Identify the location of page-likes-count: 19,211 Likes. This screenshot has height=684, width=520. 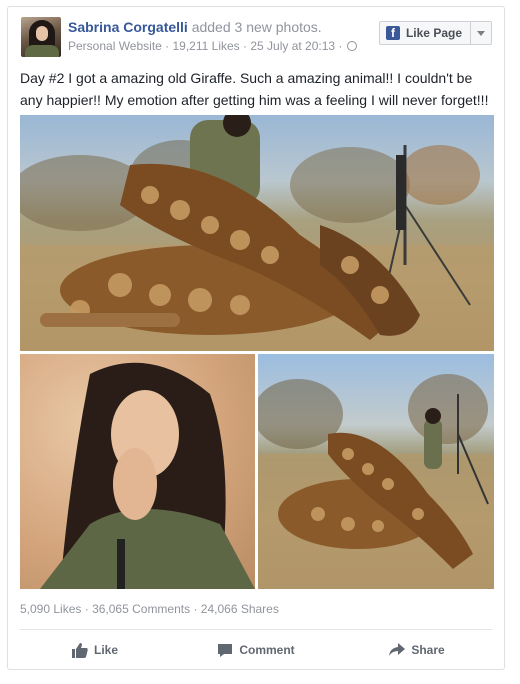
(206, 46).